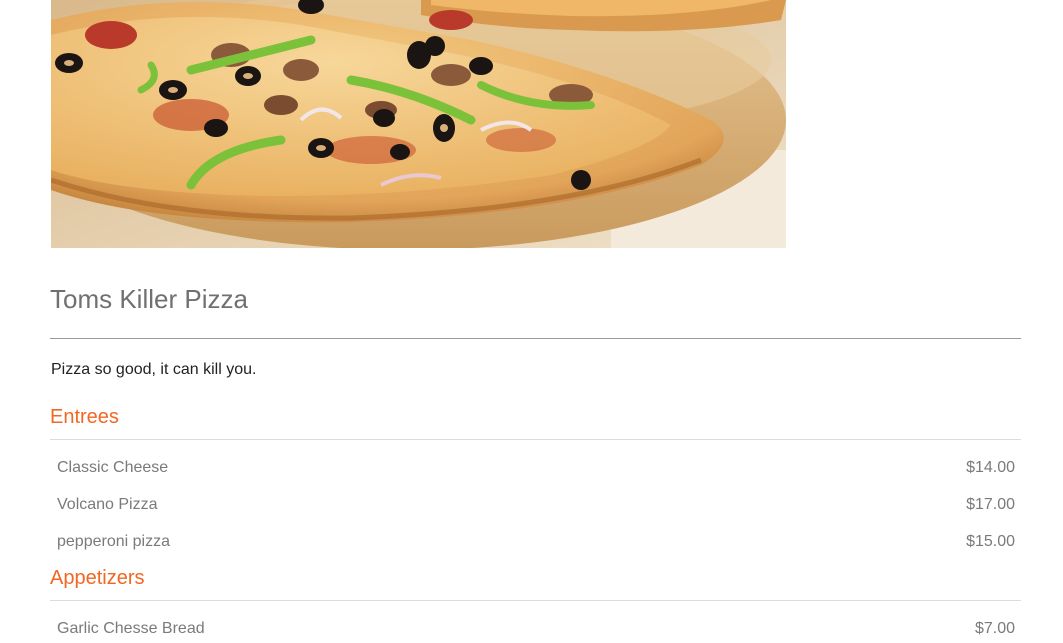 This screenshot has height=643, width=1063. Describe the element at coordinates (154, 369) in the screenshot. I see `restaurant-tagline: Pizza so good, it can kill you.` at that location.